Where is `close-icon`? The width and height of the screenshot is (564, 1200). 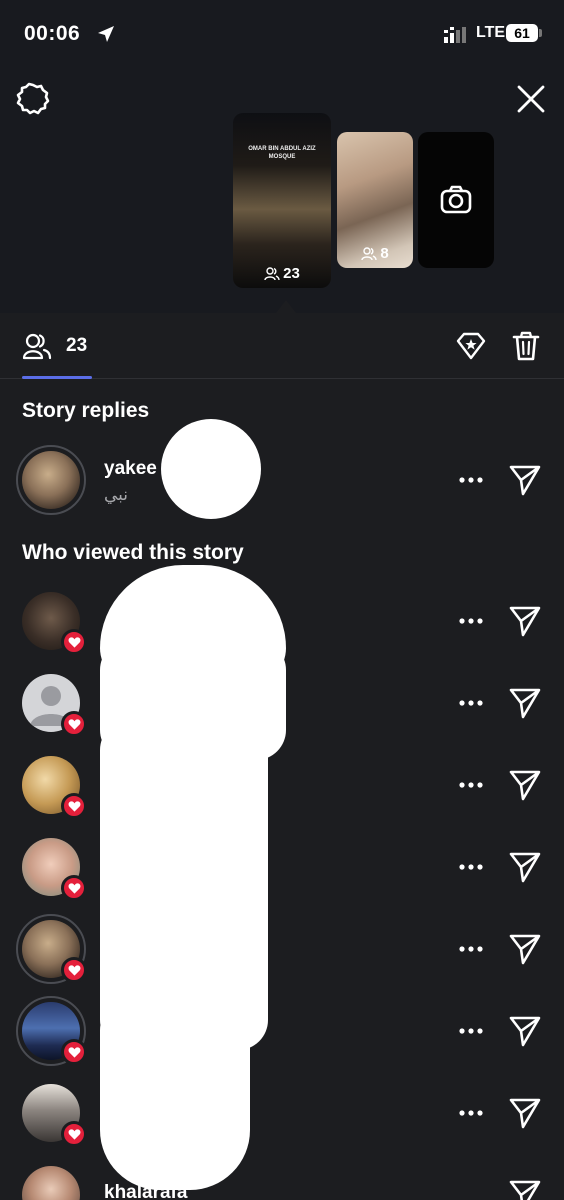 close-icon is located at coordinates (531, 99).